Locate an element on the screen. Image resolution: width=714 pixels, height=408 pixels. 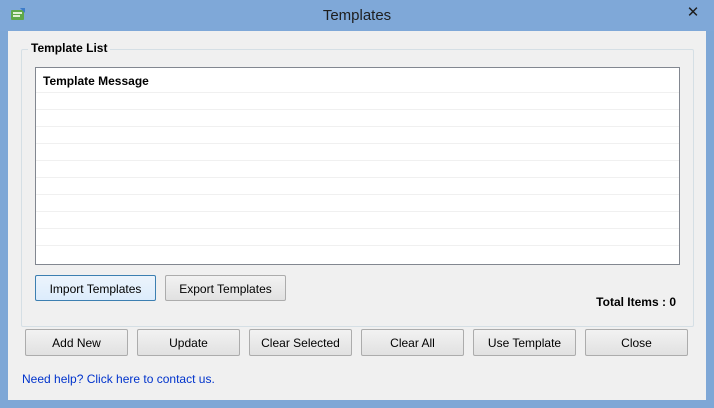
clear-selected-button: Clear Selected is located at coordinates (300, 342).